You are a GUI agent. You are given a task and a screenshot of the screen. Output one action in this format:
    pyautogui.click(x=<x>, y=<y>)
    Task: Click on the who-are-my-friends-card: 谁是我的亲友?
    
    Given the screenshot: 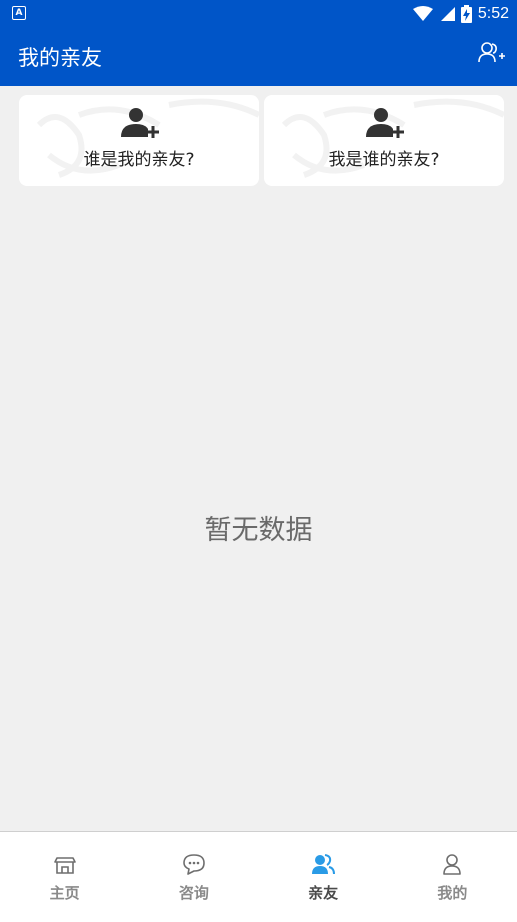 What is the action you would take?
    pyautogui.click(x=139, y=140)
    